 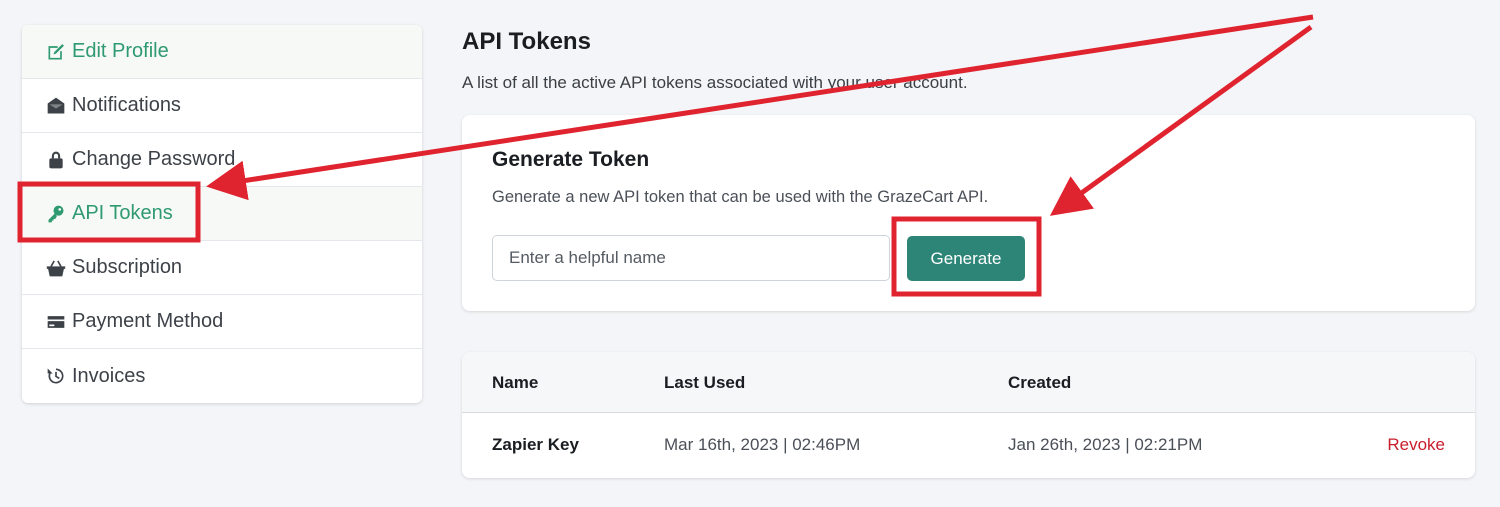 I want to click on generate-button: Generate, so click(x=966, y=258).